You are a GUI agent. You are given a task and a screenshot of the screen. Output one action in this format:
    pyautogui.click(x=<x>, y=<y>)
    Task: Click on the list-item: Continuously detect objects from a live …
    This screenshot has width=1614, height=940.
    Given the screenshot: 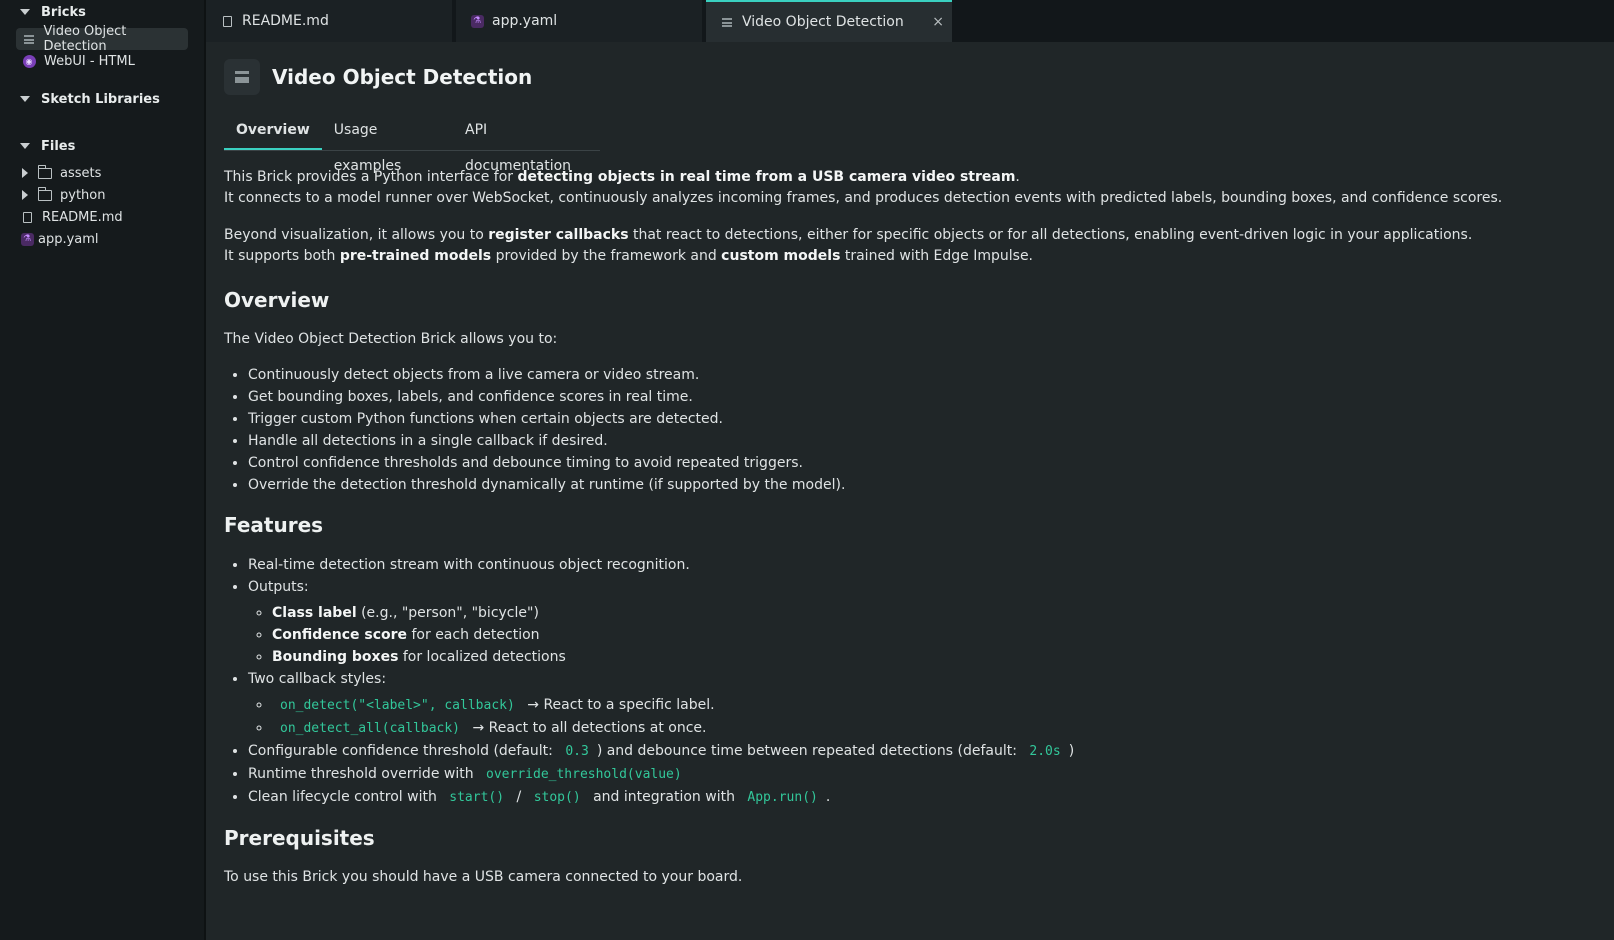 What is the action you would take?
    pyautogui.click(x=931, y=375)
    